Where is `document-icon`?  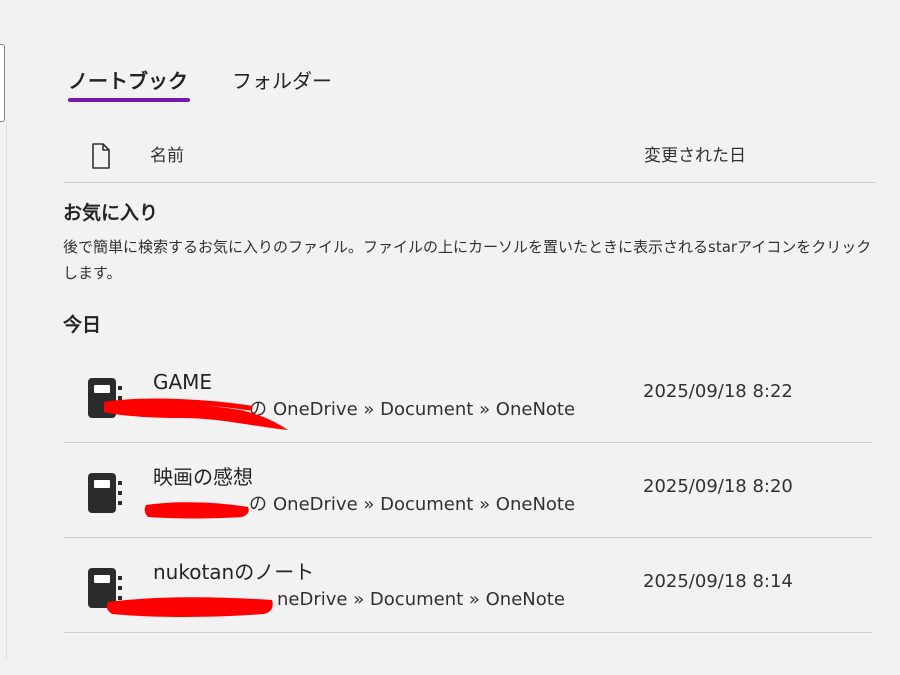
document-icon is located at coordinates (101, 156).